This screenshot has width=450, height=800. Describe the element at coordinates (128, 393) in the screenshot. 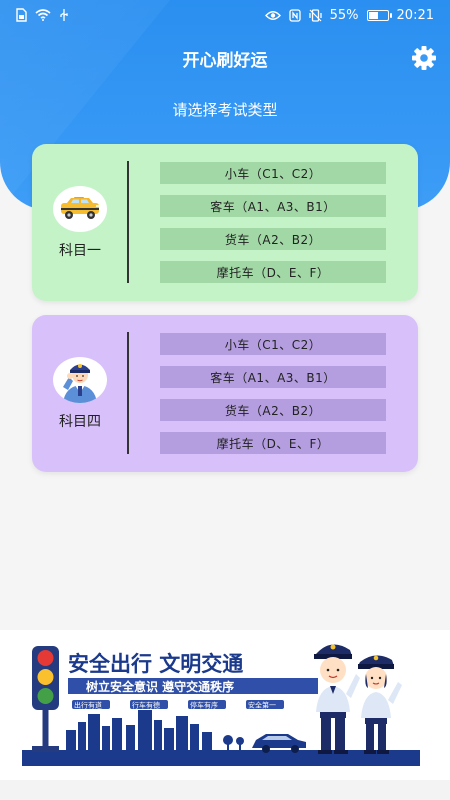

I see `card-4-divider` at that location.